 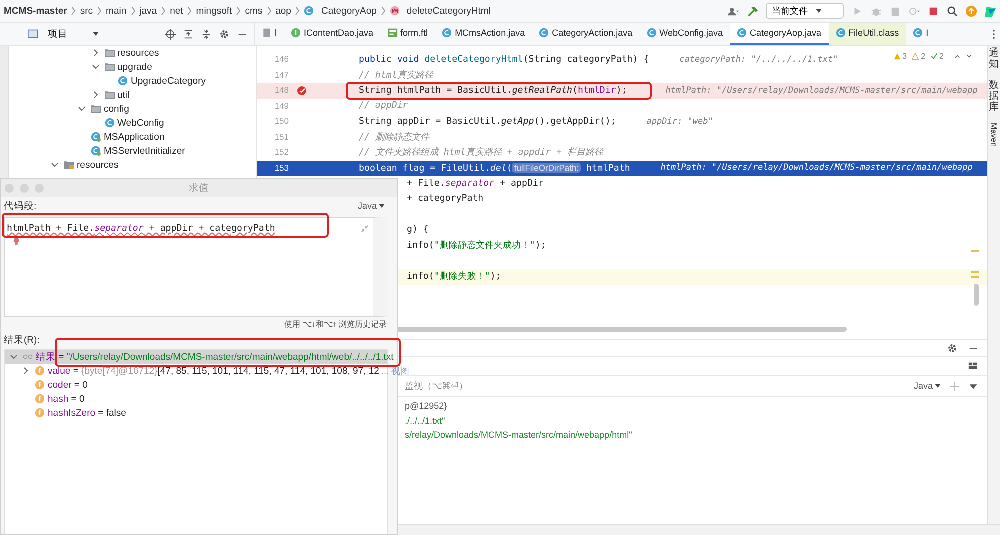 I want to click on code-line: boolean flag = FileUtil.del( fullFileOrDirPath: htmlPath, so click(x=495, y=168).